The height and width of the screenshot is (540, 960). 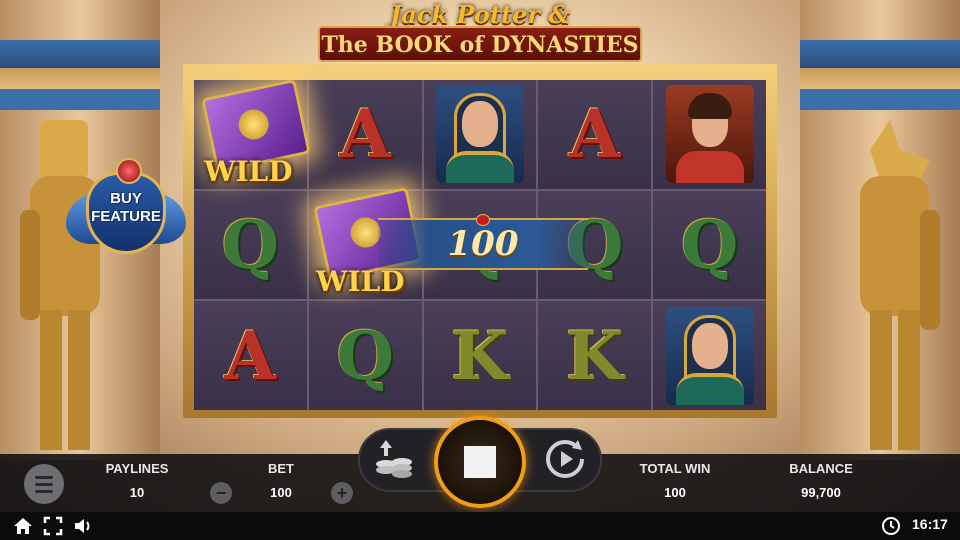 I want to click on balance-value: 99,700, so click(x=821, y=492).